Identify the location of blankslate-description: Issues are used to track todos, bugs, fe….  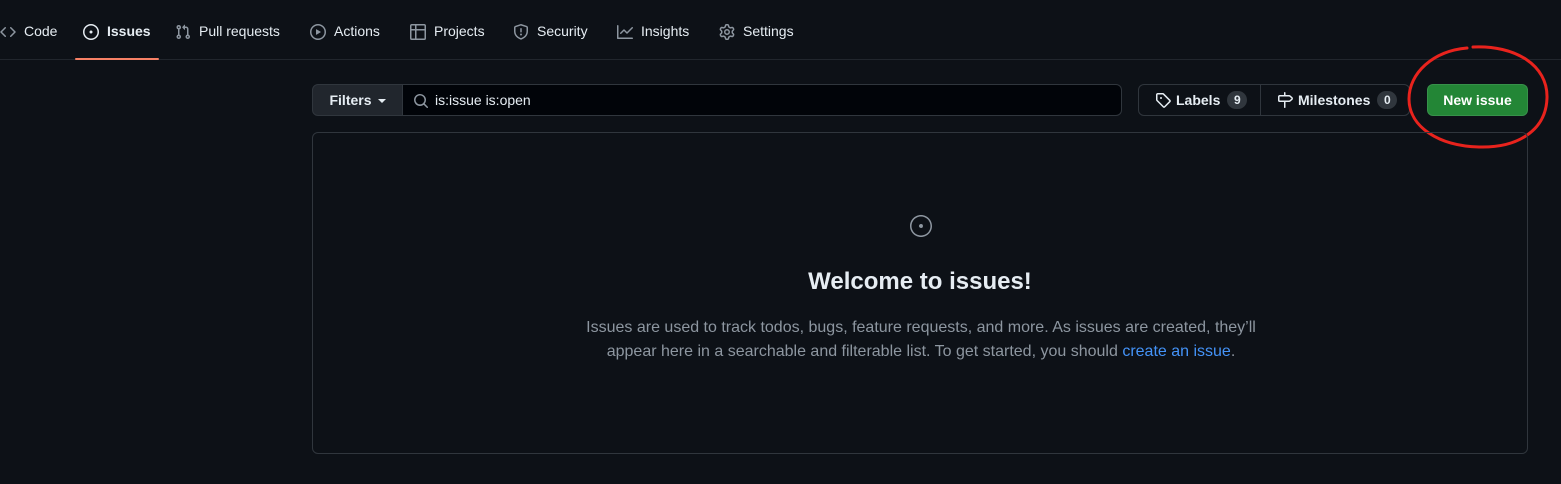
(921, 340).